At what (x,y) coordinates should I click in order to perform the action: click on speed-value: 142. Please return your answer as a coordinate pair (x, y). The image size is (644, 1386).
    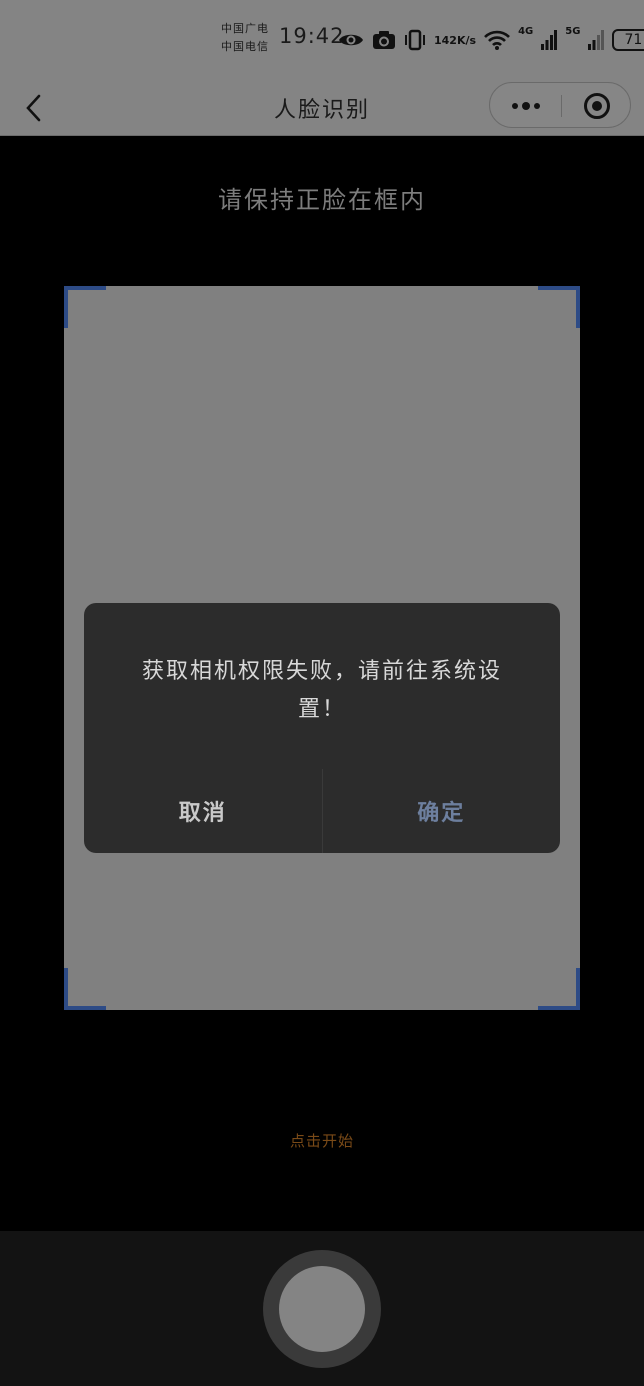
    Looking at the image, I should click on (445, 40).